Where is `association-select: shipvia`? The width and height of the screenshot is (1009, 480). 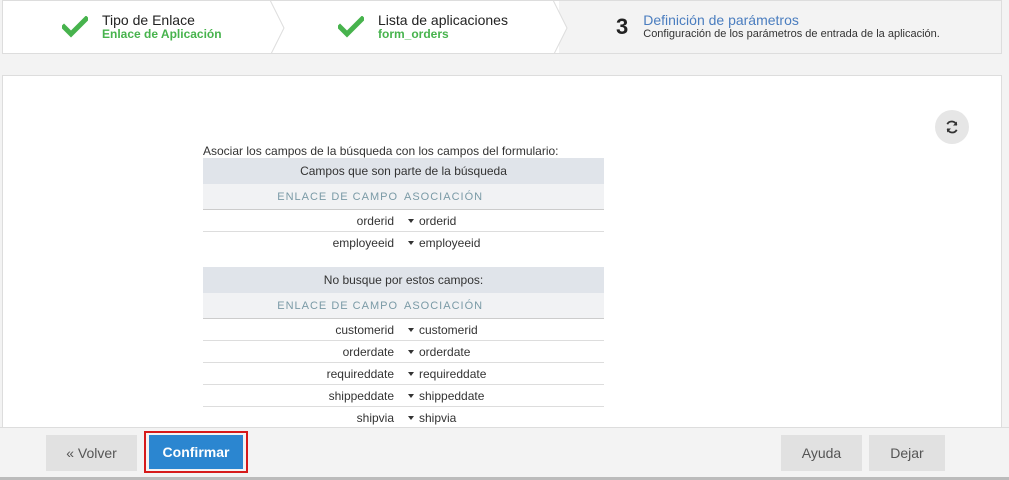
association-select: shipvia is located at coordinates (428, 418).